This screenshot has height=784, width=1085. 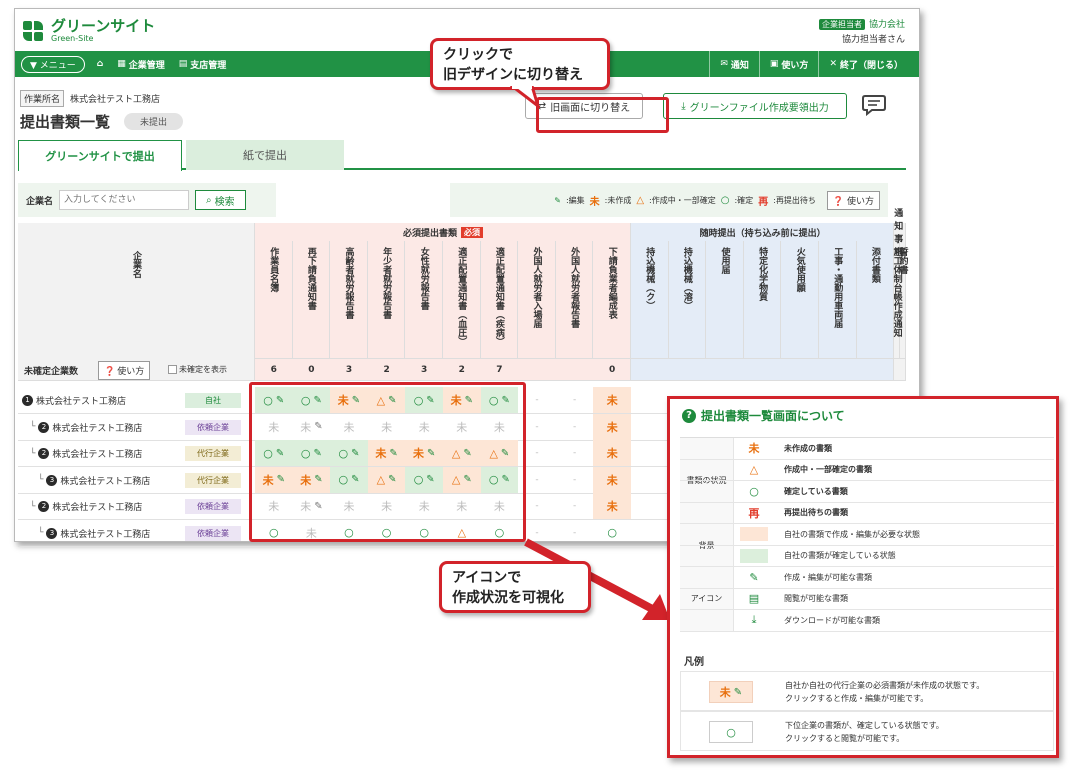 What do you see at coordinates (762, 274) in the screenshot?
I see `column-header-label: 特定化学物質` at bounding box center [762, 274].